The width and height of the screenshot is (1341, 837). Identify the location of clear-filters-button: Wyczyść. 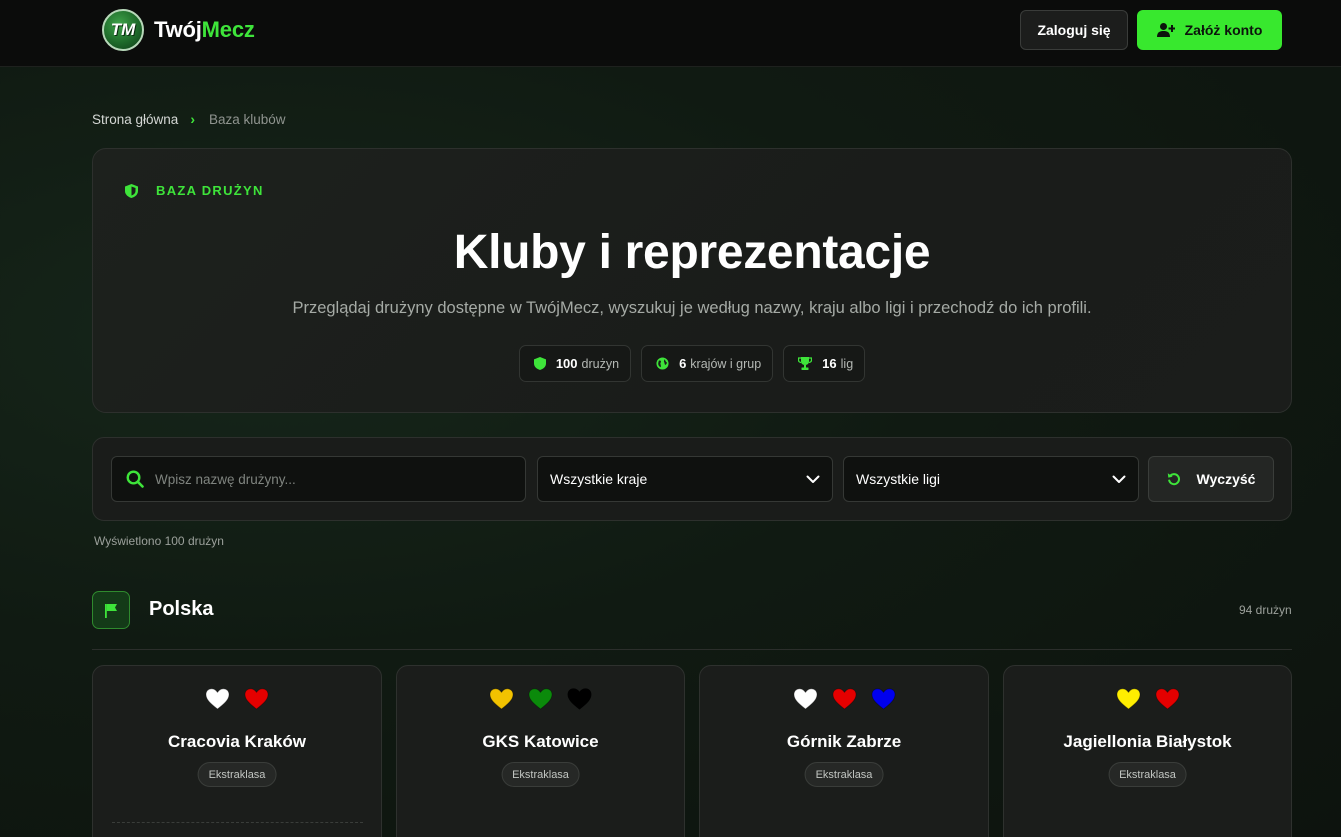
(1211, 479).